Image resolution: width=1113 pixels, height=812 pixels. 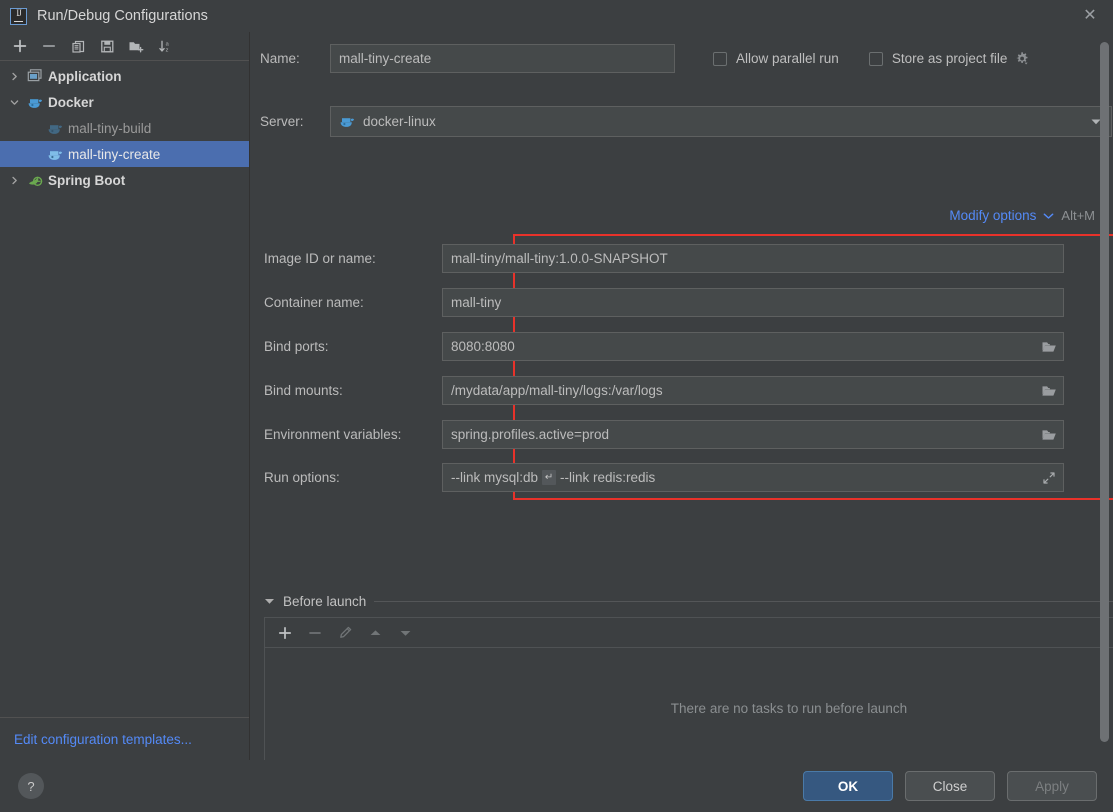 What do you see at coordinates (753, 477) in the screenshot?
I see `run-options-input: --link mysql:db ↵ --link redis:redis` at bounding box center [753, 477].